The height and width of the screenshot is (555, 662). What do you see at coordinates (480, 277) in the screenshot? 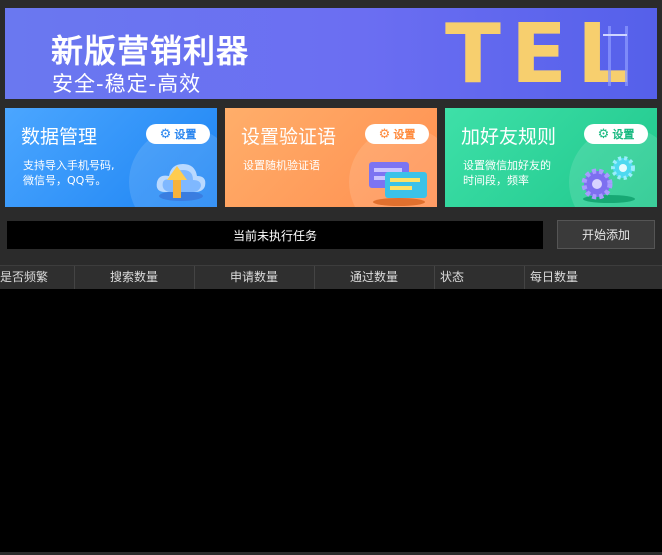
I see `column-header-status: 状态` at bounding box center [480, 277].